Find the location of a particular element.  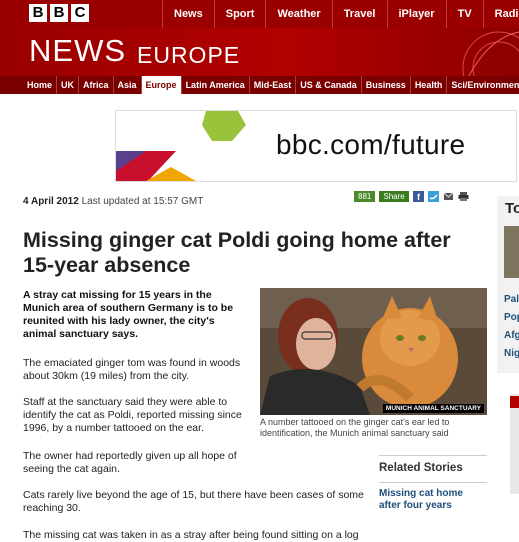

logo-letter: C is located at coordinates (80, 13).